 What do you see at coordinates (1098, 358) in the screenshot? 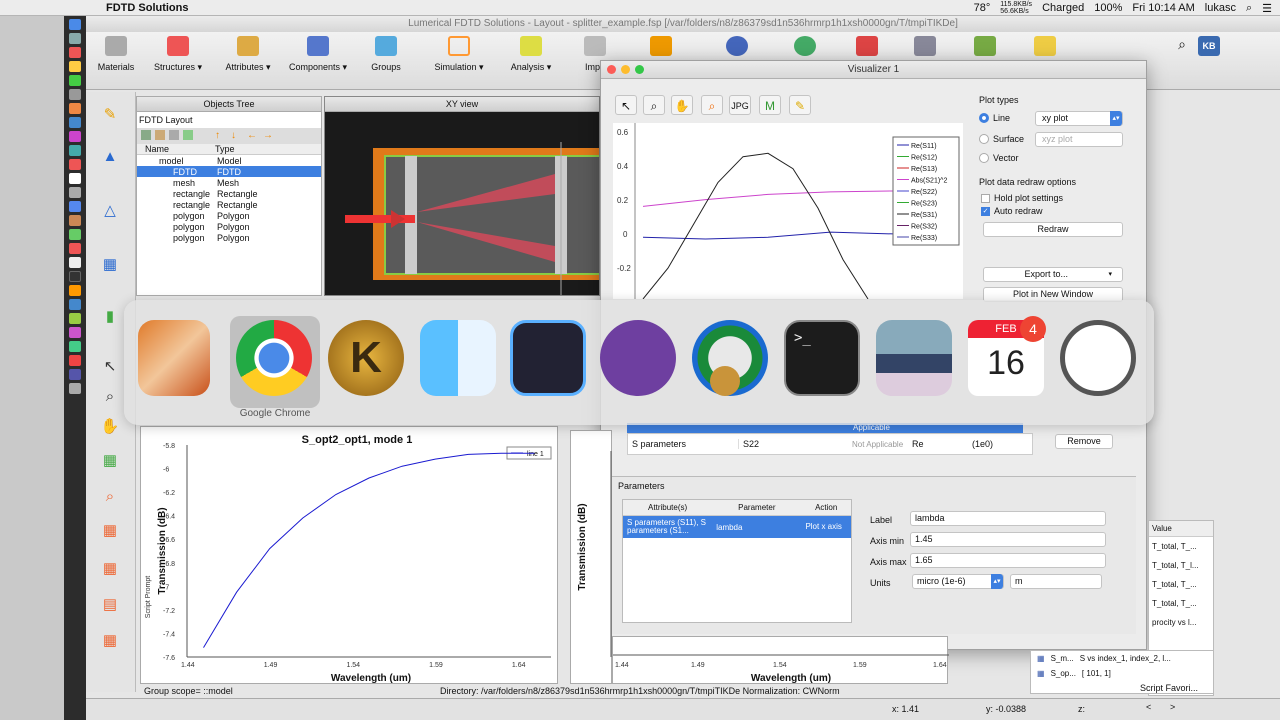
I see `gender-symbol-icon` at bounding box center [1098, 358].